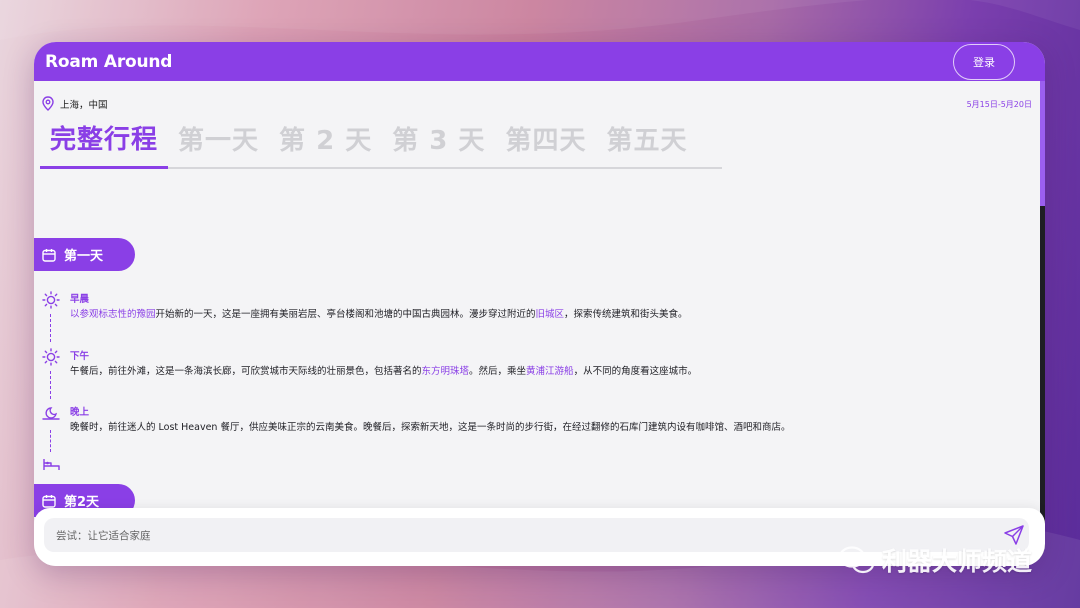 The height and width of the screenshot is (608, 1080). Describe the element at coordinates (646, 143) in the screenshot. I see `tab-day-5: 第五天` at that location.